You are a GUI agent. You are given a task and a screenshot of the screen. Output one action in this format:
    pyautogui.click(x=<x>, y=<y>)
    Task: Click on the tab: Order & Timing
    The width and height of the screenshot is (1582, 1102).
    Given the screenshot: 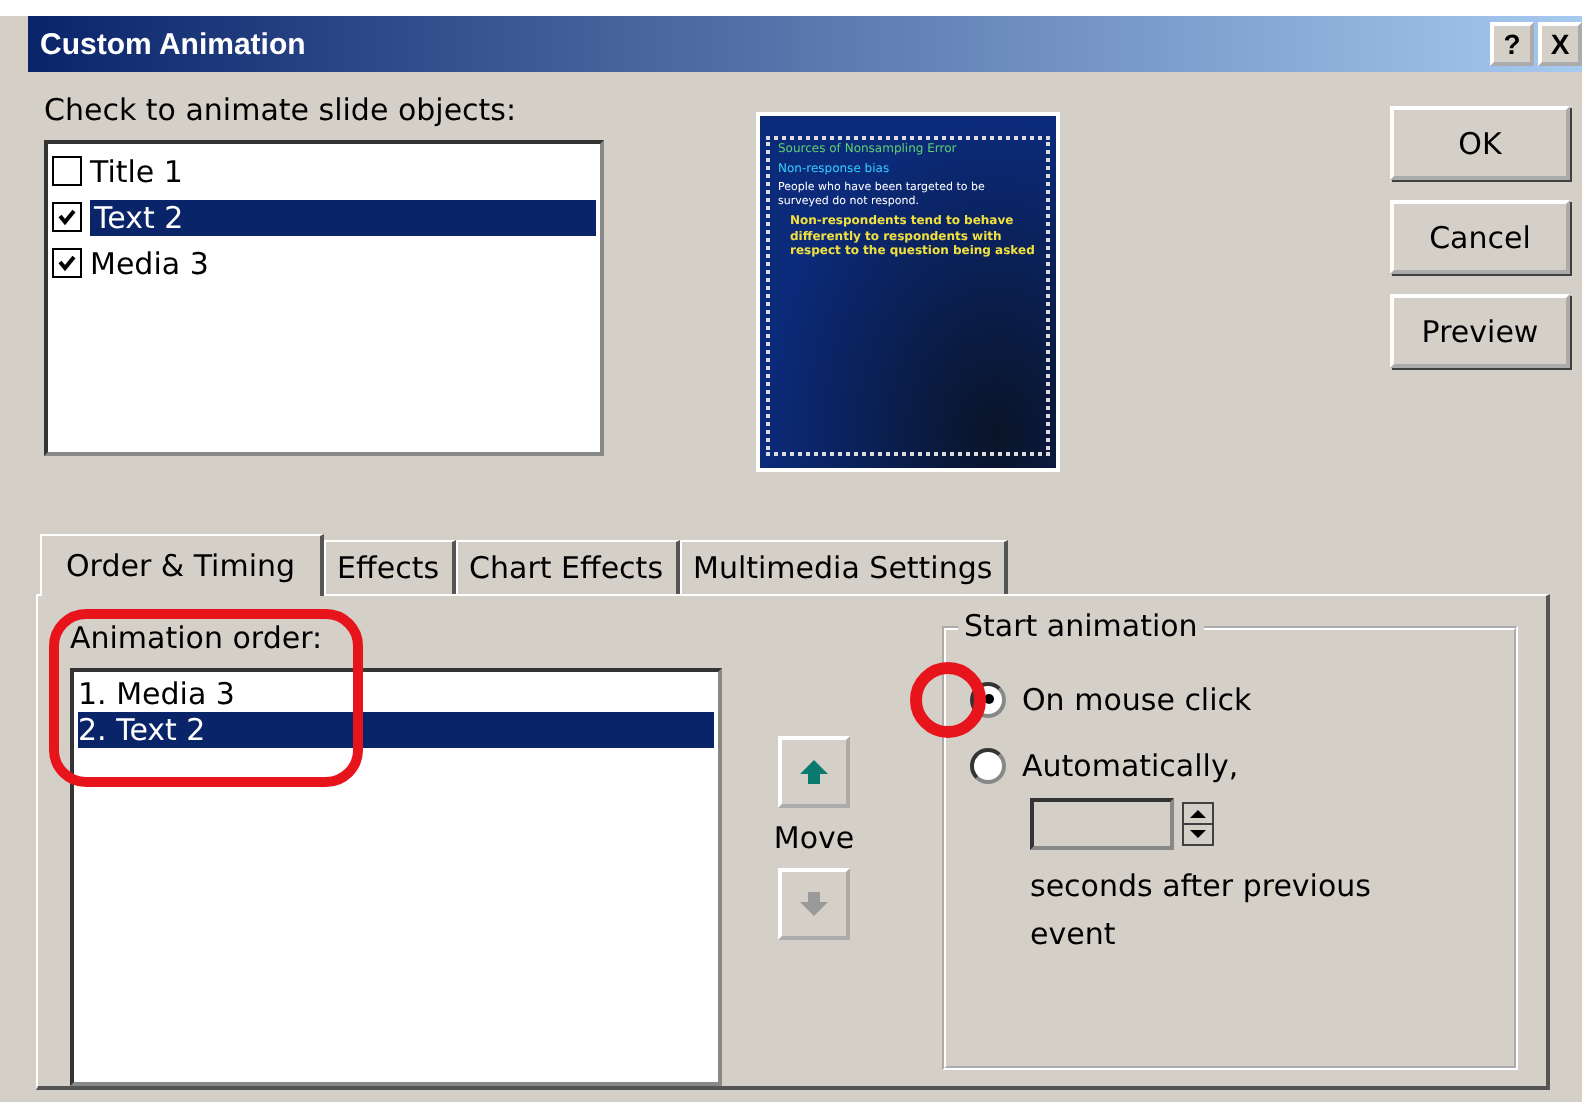 What is the action you would take?
    pyautogui.click(x=182, y=565)
    